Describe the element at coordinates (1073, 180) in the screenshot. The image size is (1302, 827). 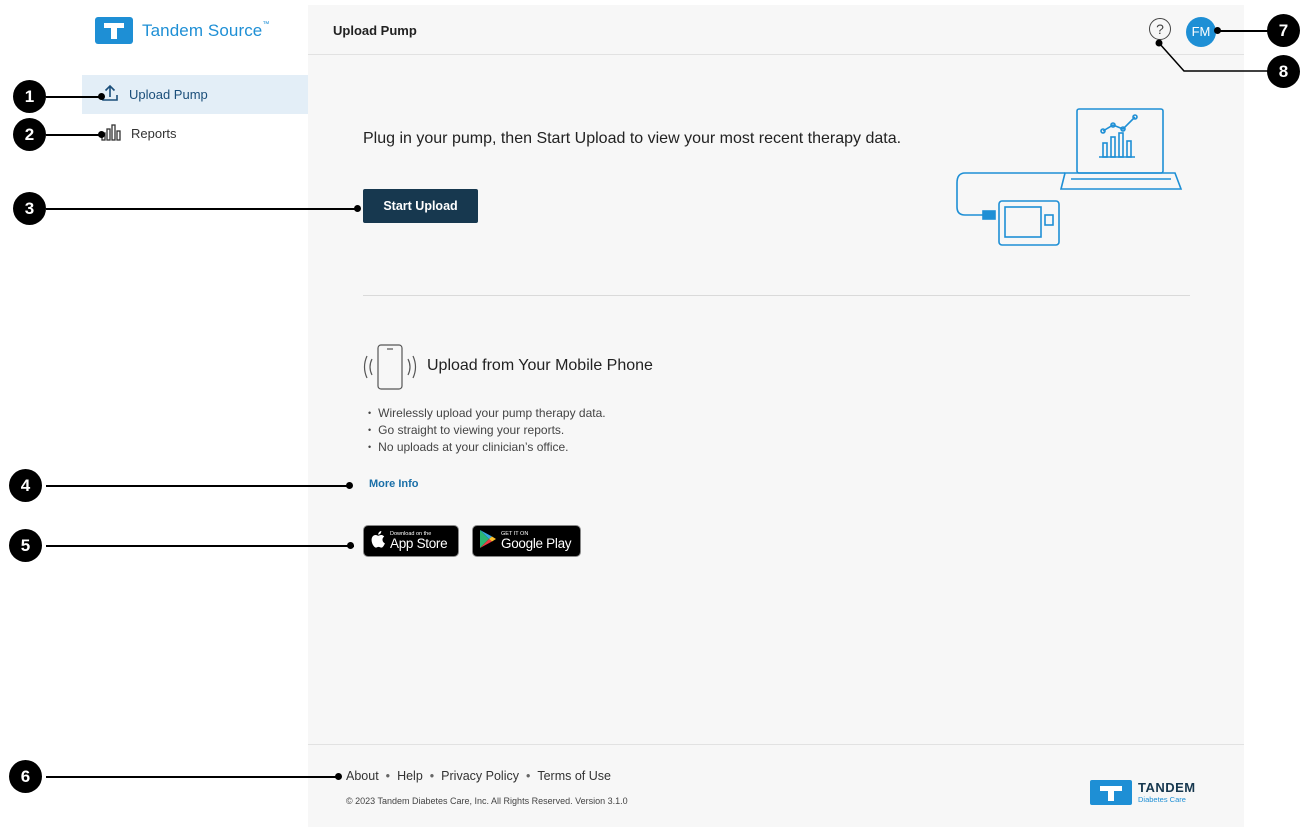
I see `pump-laptop-illustration` at that location.